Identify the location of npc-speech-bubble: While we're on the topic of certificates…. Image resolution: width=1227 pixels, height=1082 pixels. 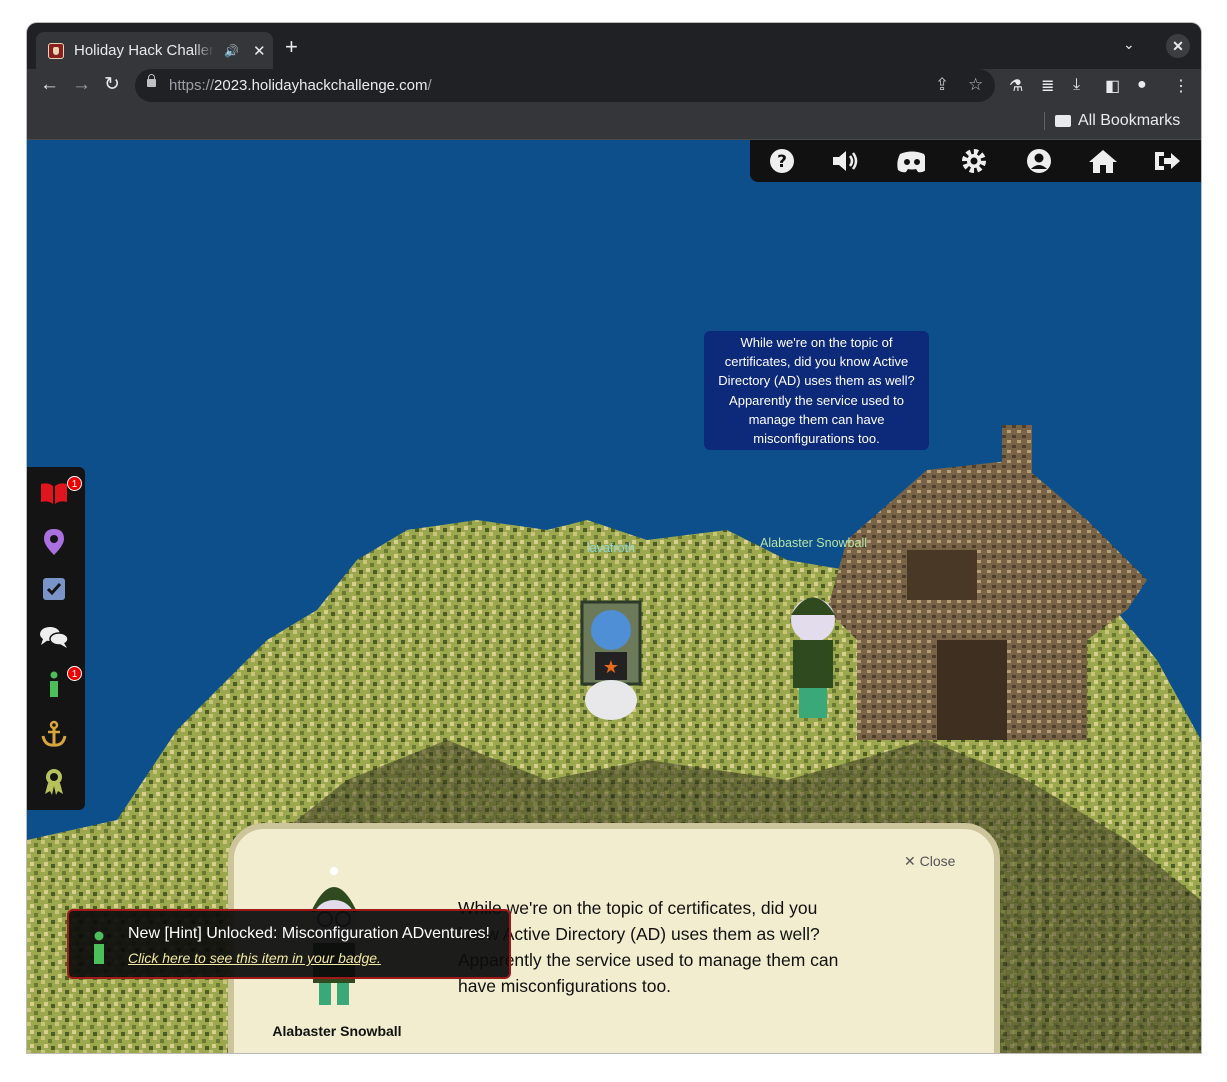
(816, 390).